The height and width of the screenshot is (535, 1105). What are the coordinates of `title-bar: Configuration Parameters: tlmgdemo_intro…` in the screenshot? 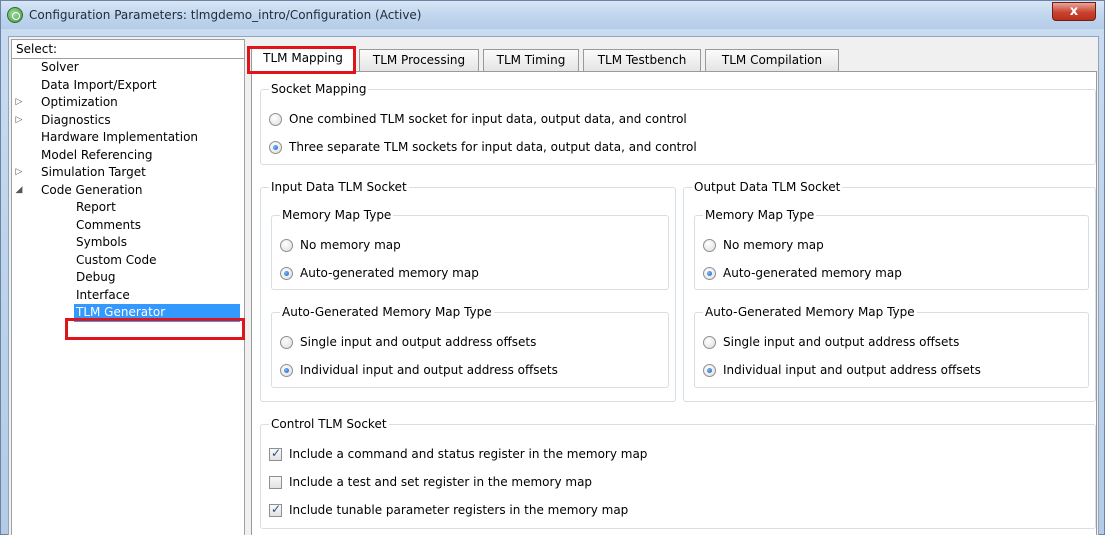 It's located at (552, 15).